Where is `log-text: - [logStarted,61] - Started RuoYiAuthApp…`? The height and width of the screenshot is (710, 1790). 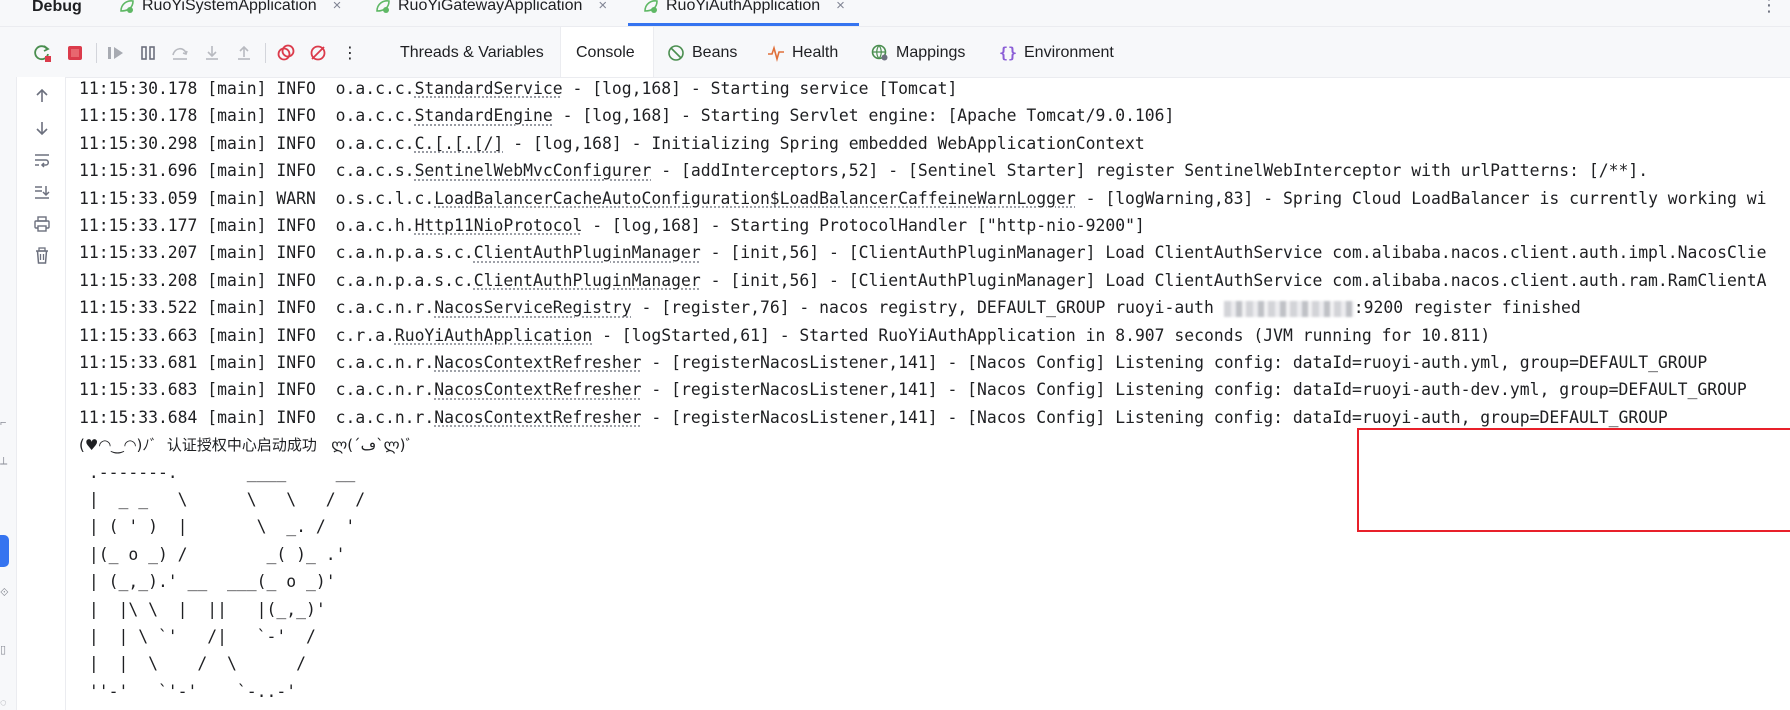 log-text: - [logStarted,61] - Started RuoYiAuthApp… is located at coordinates (1041, 335).